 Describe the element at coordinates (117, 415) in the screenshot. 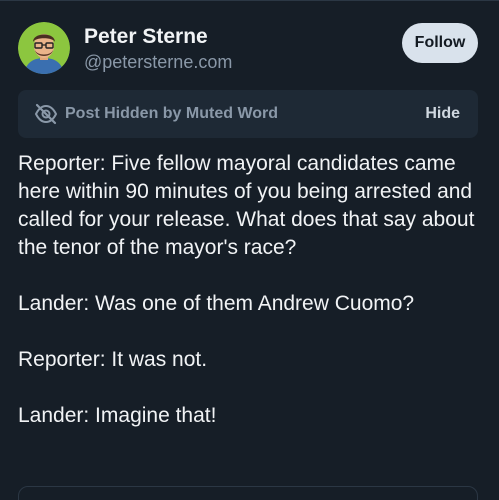

I see `post-paragraph: Lander: Imagine that!` at that location.